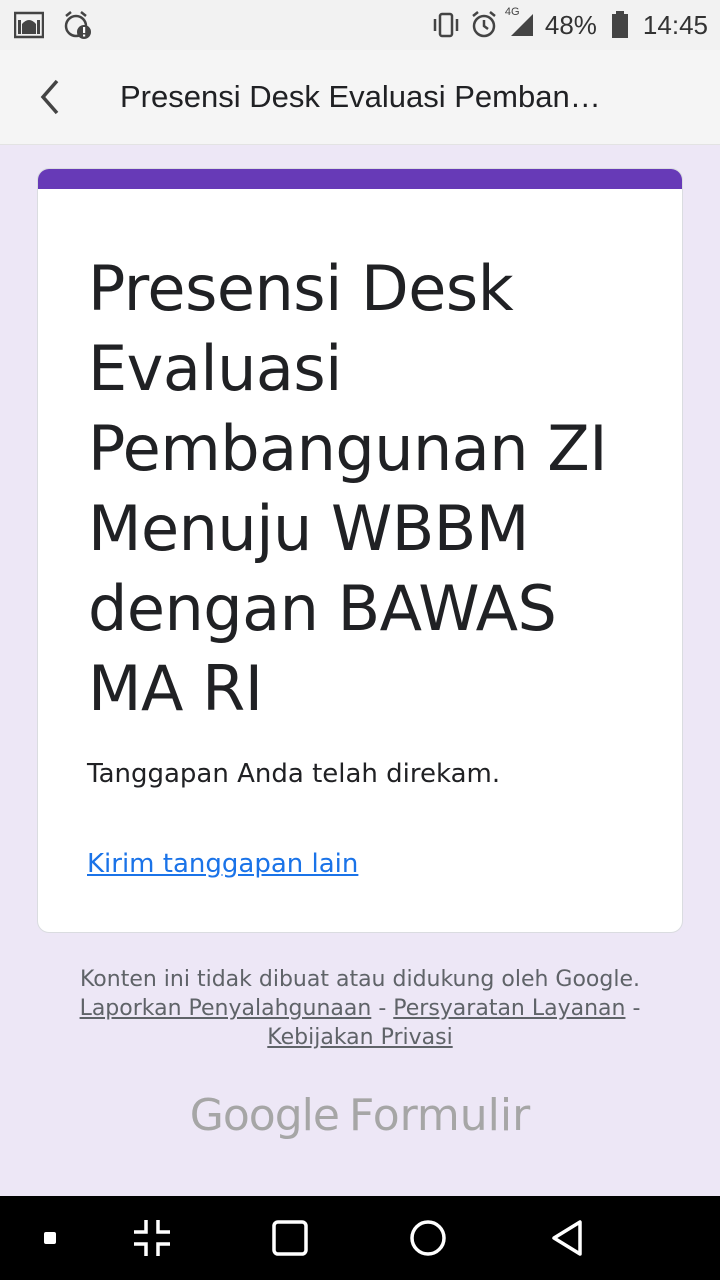 Image resolution: width=720 pixels, height=1280 pixels. Describe the element at coordinates (512, 12) in the screenshot. I see `network-type: 4G` at that location.